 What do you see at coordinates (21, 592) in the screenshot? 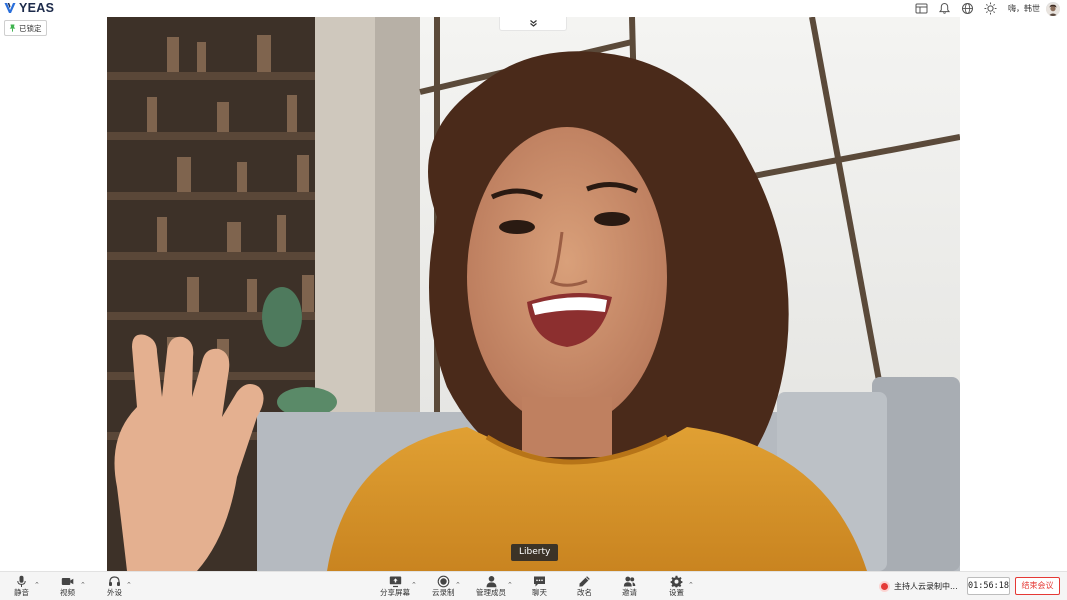
I see `mute-label: 静音` at bounding box center [21, 592].